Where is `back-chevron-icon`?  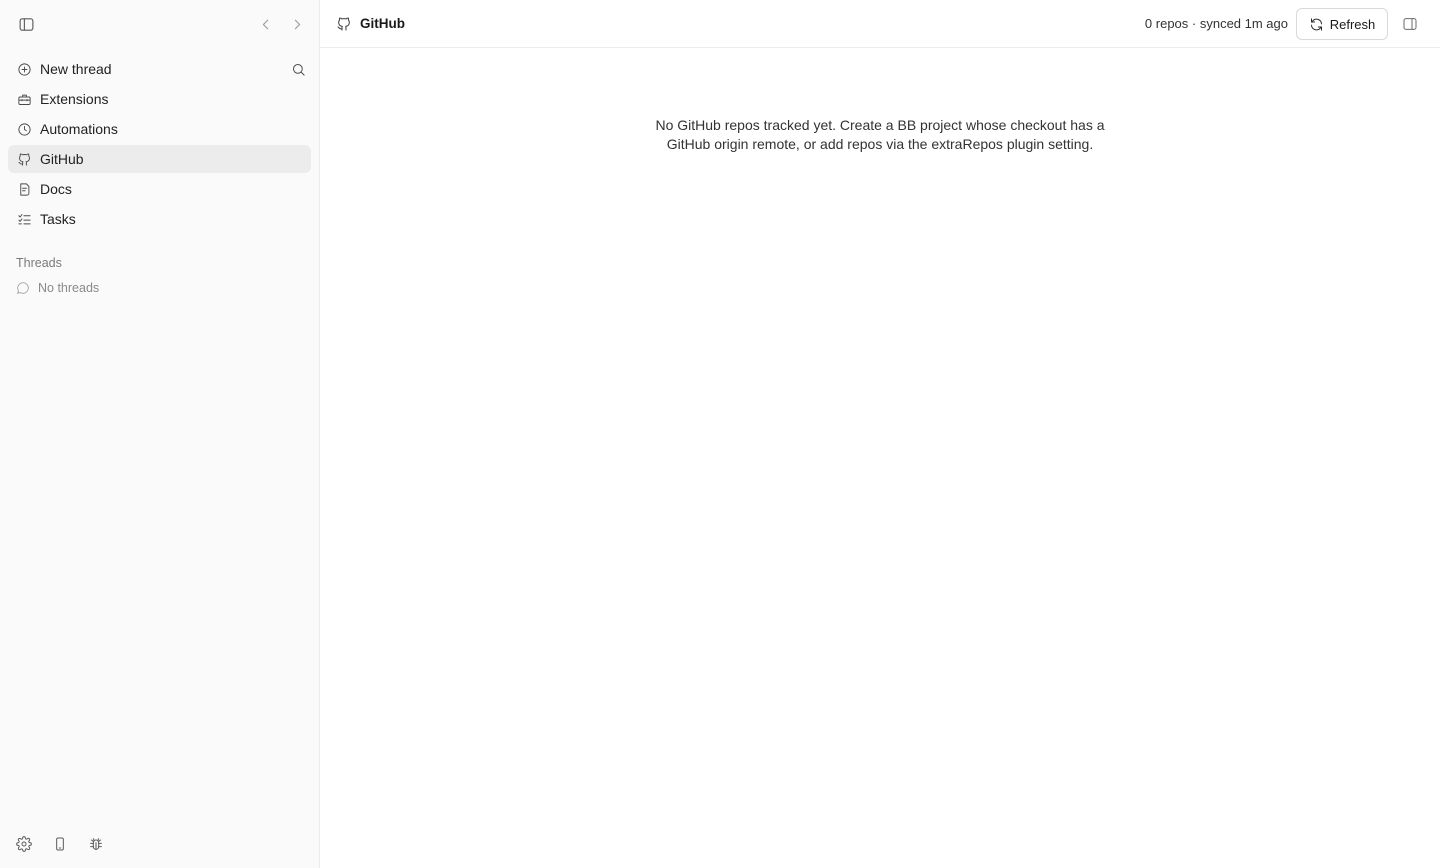
back-chevron-icon is located at coordinates (265, 24).